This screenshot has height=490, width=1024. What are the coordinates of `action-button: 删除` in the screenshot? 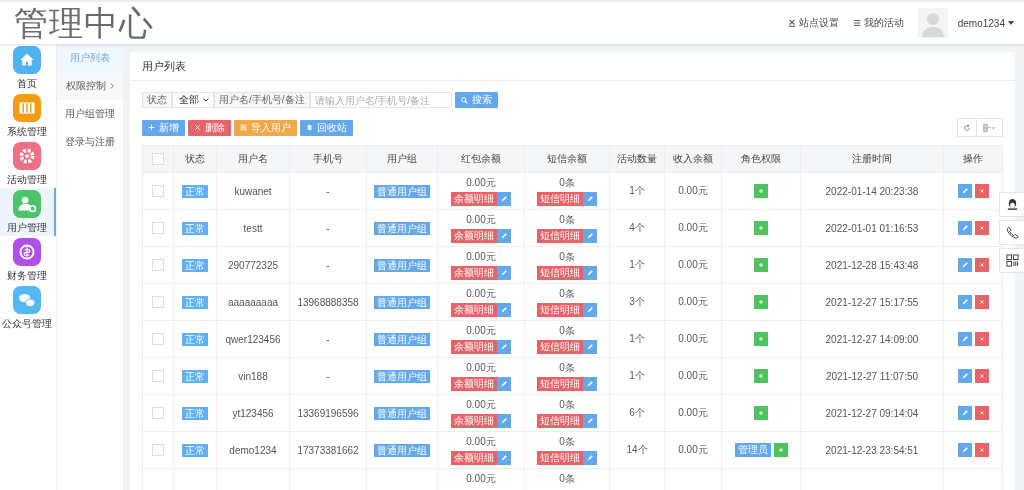 It's located at (209, 127).